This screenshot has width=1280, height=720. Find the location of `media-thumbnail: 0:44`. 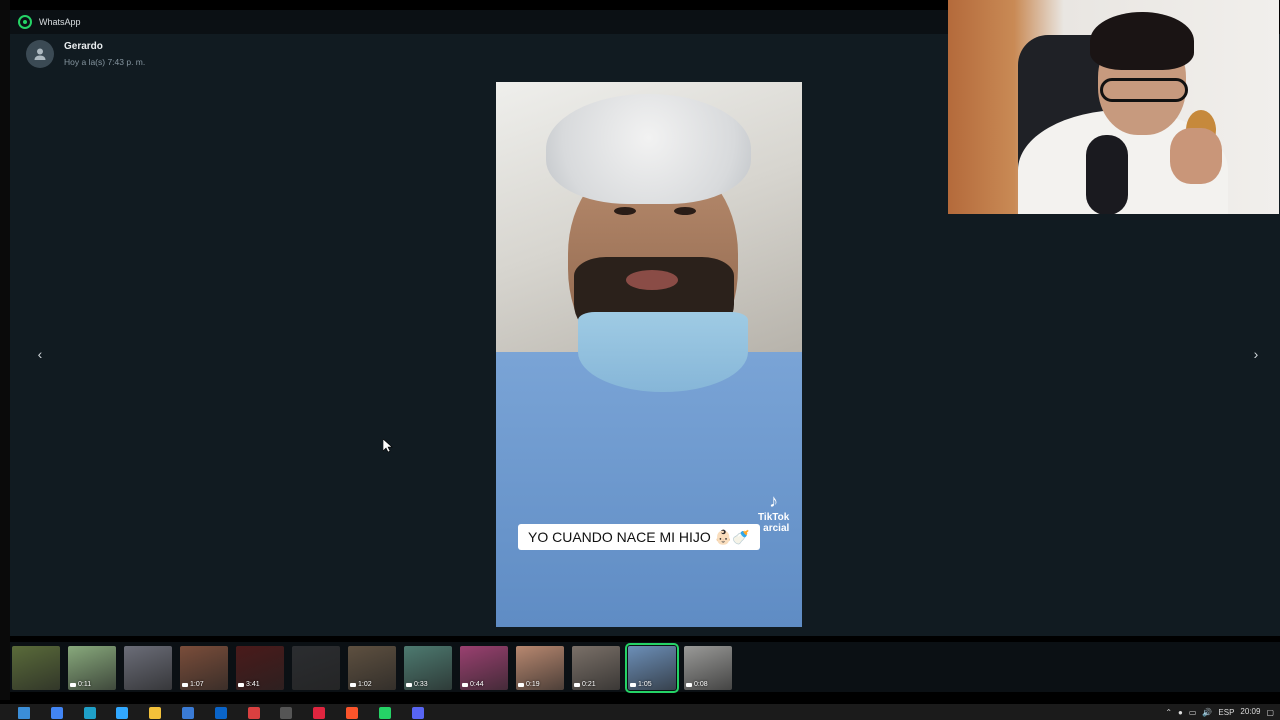

media-thumbnail: 0:44 is located at coordinates (484, 668).